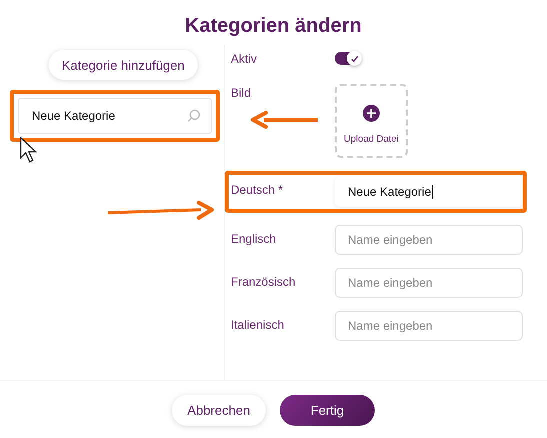 The height and width of the screenshot is (438, 547). What do you see at coordinates (354, 58) in the screenshot?
I see `check-icon` at bounding box center [354, 58].